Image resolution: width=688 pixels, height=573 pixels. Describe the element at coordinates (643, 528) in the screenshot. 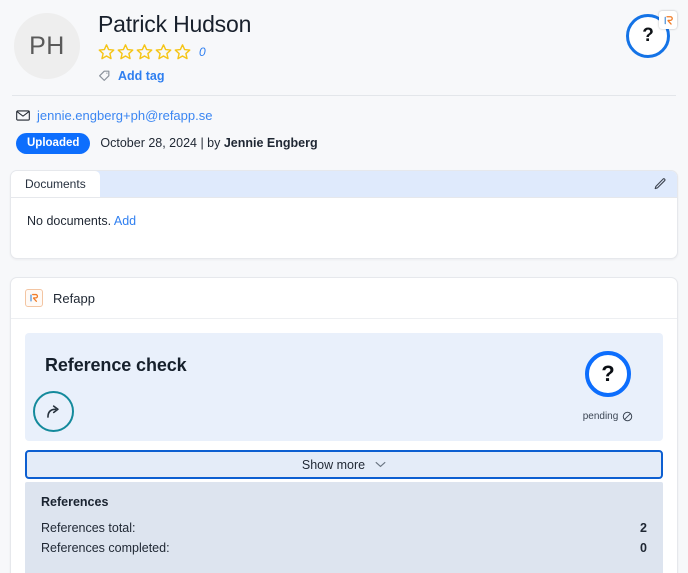

I see `references-total-value: 2` at that location.